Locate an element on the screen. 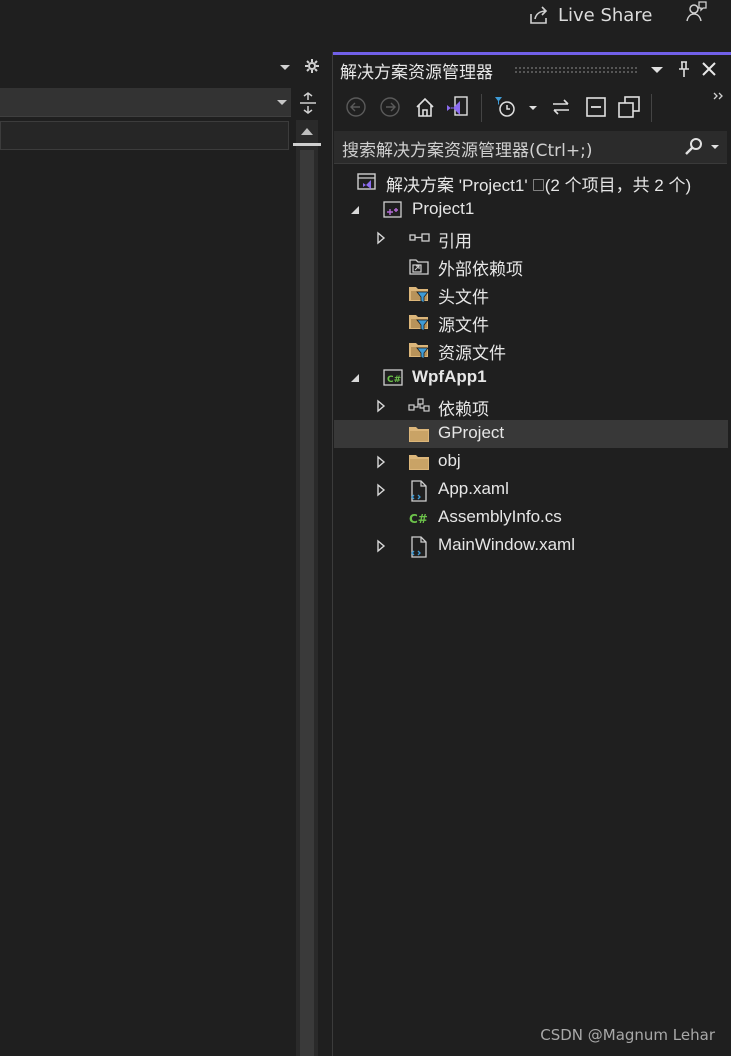 The width and height of the screenshot is (731, 1056). tree-item: 资源文件 is located at coordinates (531, 350).